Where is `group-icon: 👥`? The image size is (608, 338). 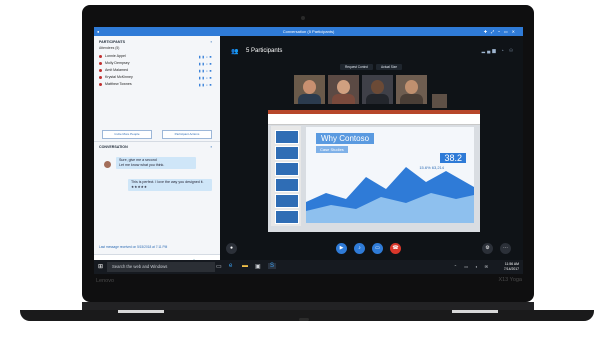
group-icon: 👥 is located at coordinates (235, 52).